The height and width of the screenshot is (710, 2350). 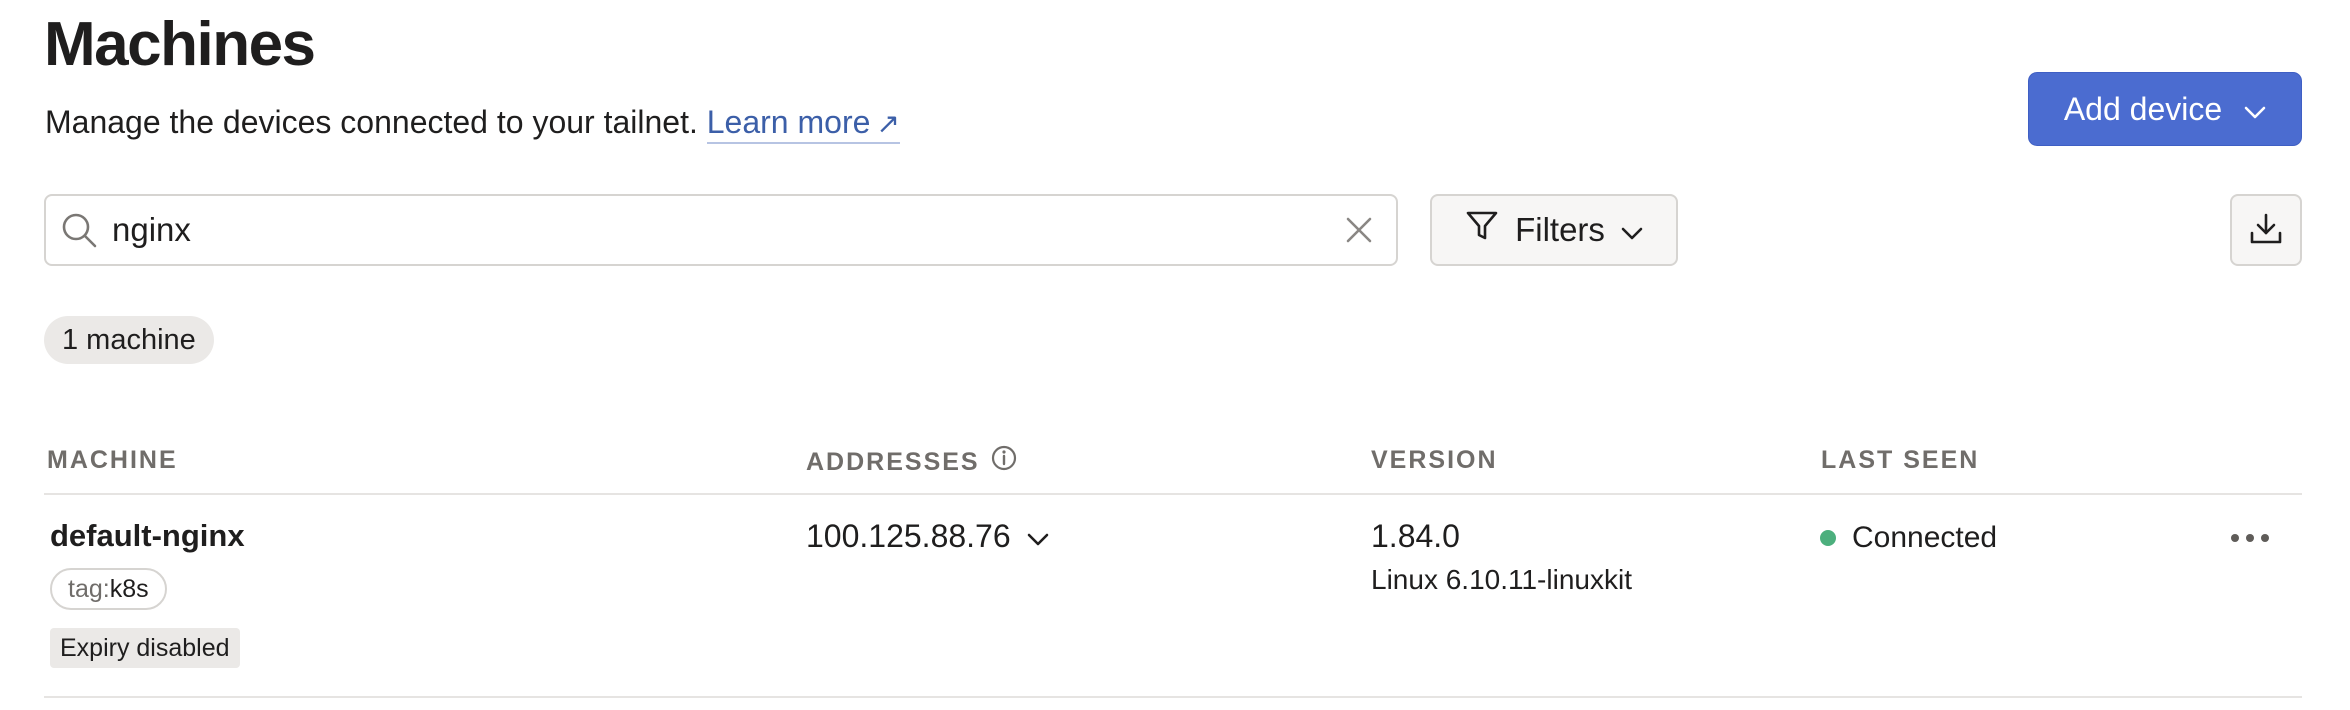 What do you see at coordinates (908, 536) in the screenshot?
I see `ip-address: 100.125.88.76` at bounding box center [908, 536].